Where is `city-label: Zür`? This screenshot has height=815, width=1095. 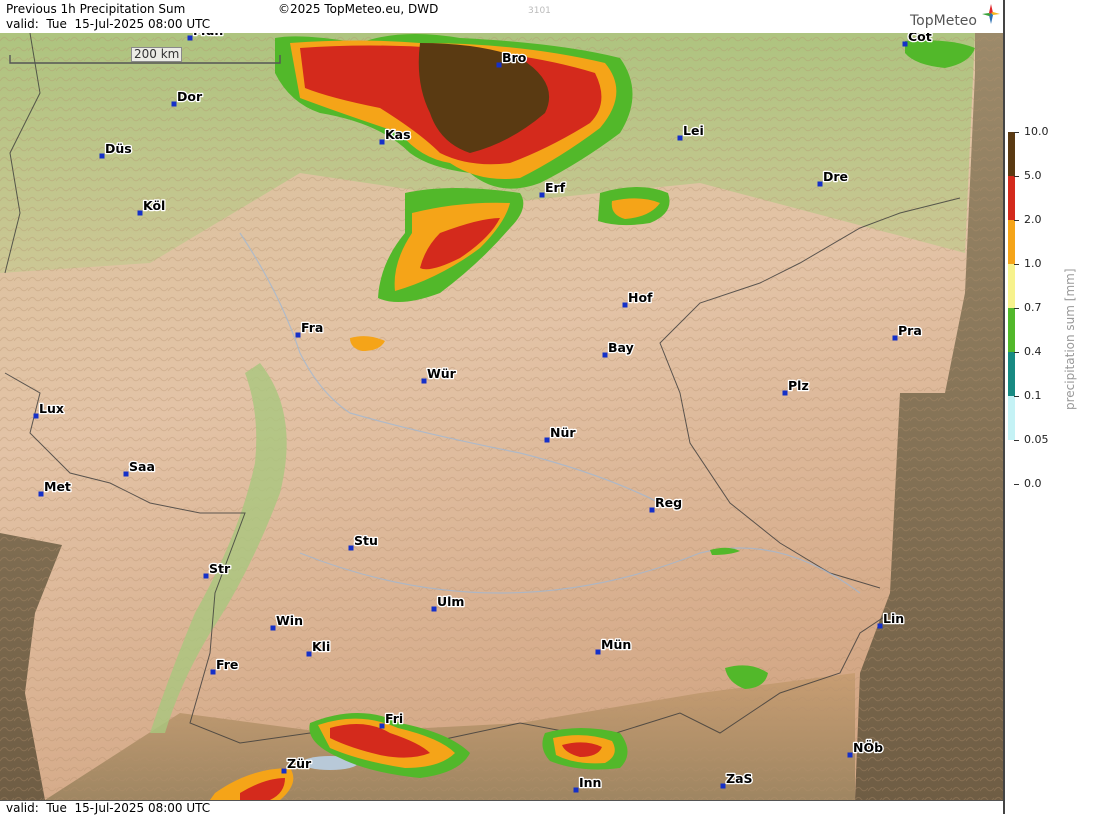
city-label: Zür is located at coordinates (299, 763).